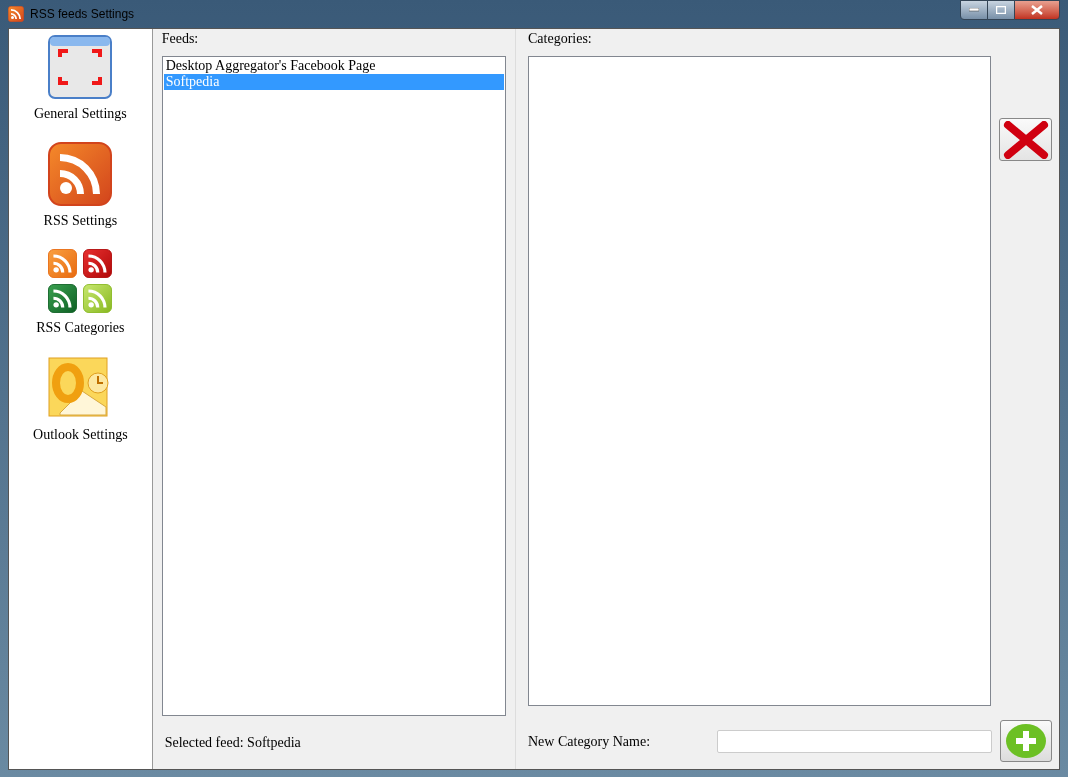  I want to click on feeds-label: Feeds:, so click(180, 39).